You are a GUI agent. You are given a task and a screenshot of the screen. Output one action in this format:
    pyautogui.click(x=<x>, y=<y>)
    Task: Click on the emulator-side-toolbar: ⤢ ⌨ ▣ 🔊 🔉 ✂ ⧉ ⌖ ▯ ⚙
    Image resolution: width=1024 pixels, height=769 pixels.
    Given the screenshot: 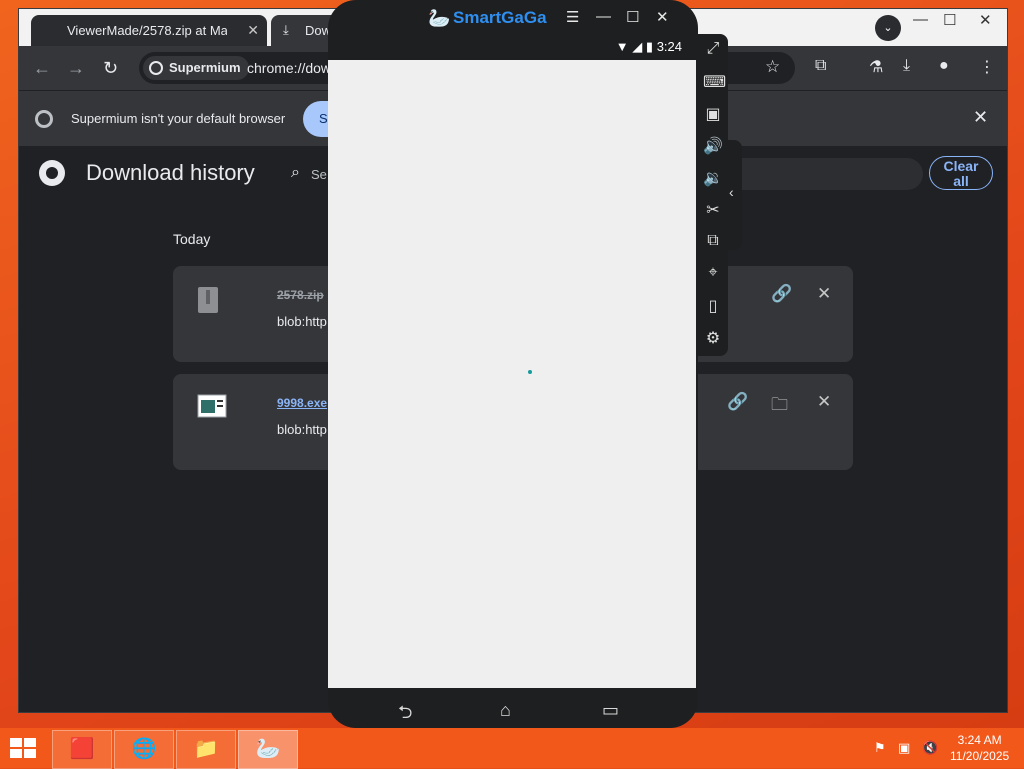 What is the action you would take?
    pyautogui.click(x=713, y=195)
    